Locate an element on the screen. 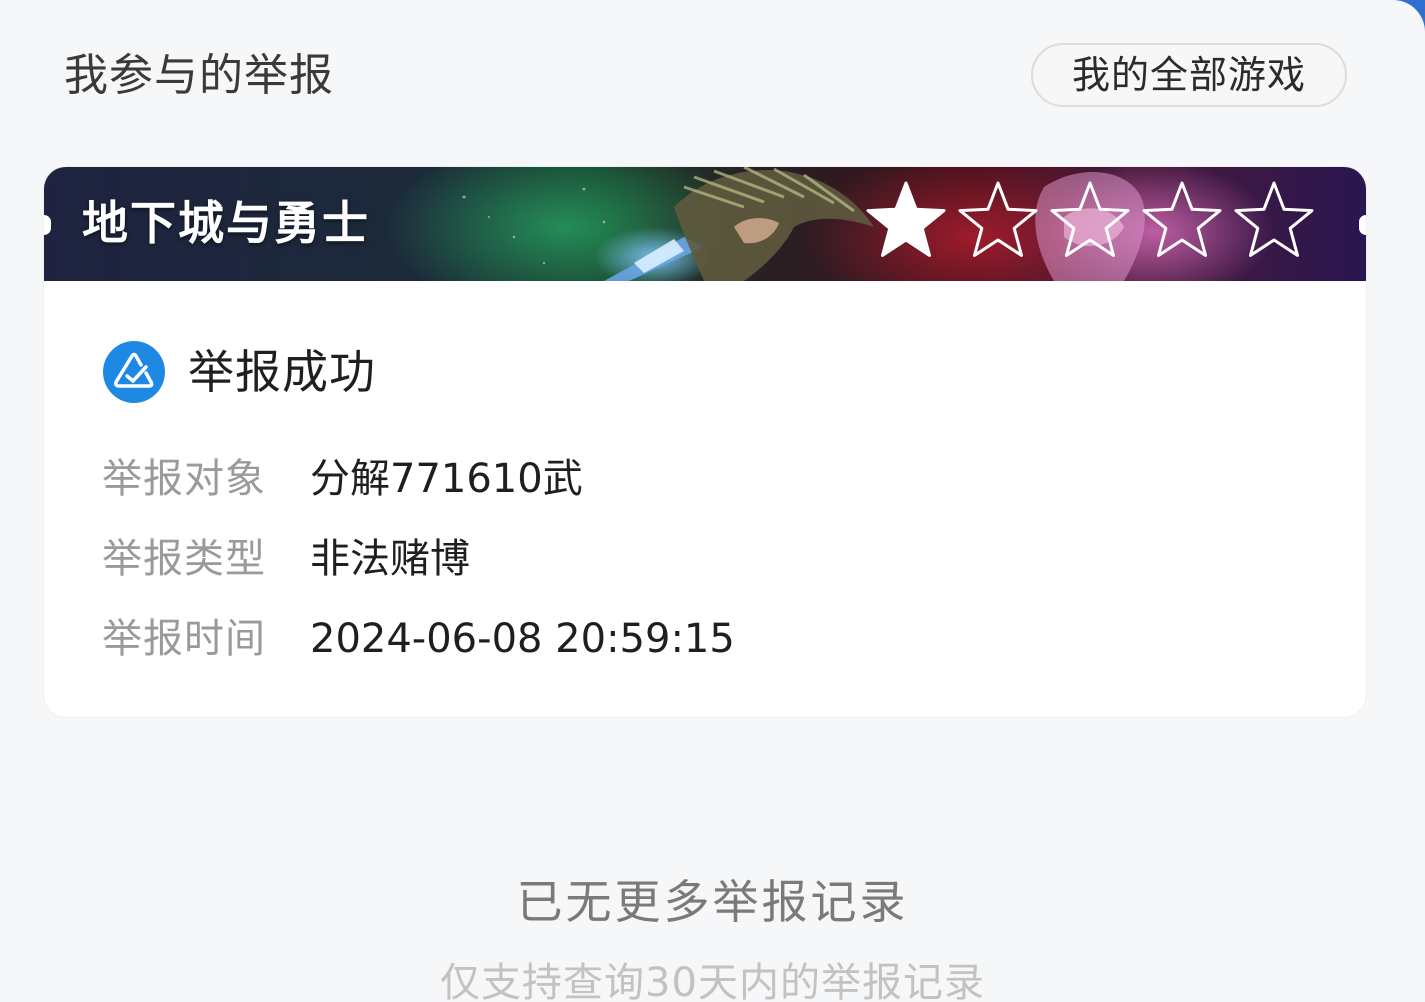 This screenshot has height=1002, width=1425. no-more-records-text: 已无更多举报记录 is located at coordinates (712, 902).